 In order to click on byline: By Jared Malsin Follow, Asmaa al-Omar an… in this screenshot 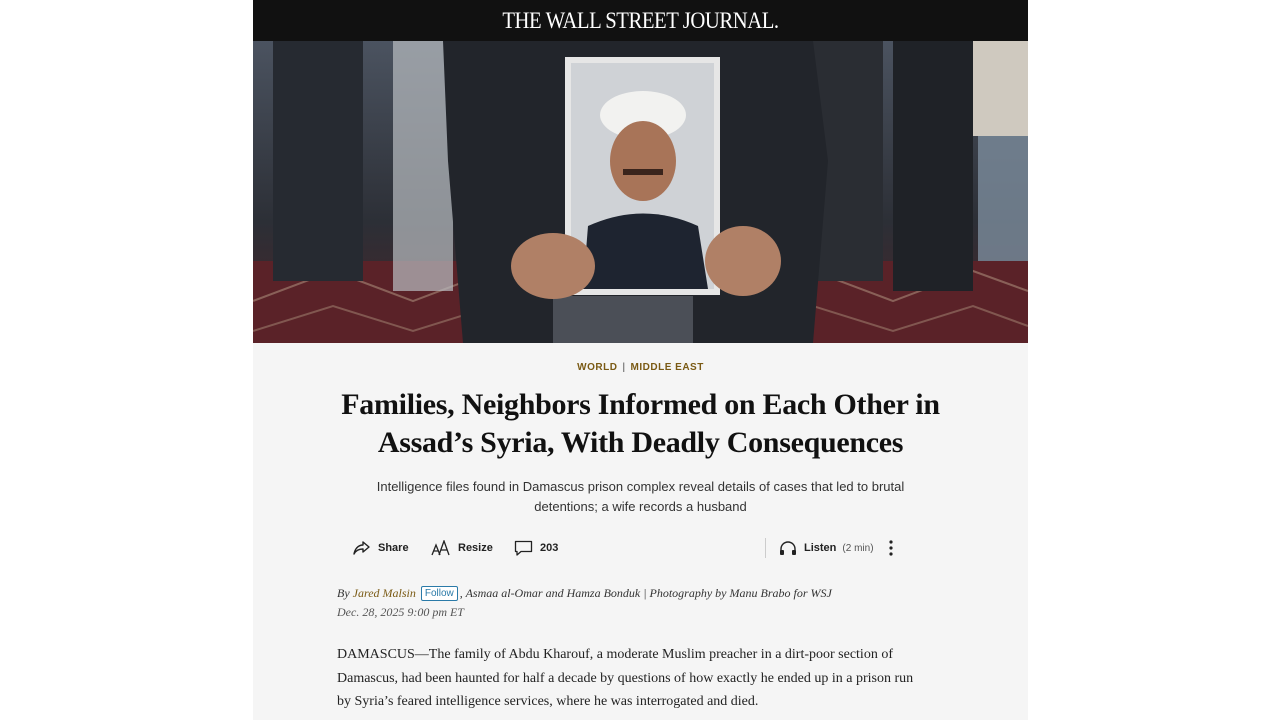, I will do `click(647, 593)`.